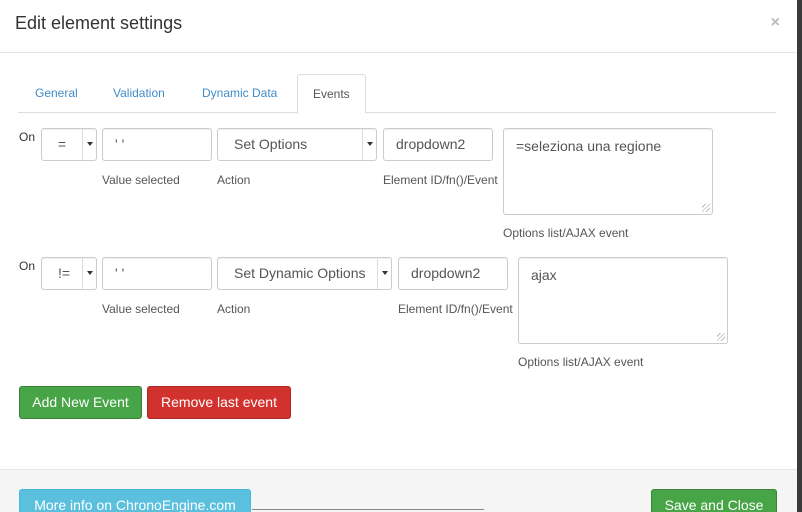 This screenshot has width=802, height=512. I want to click on tab-validation: Validation, so click(139, 93).